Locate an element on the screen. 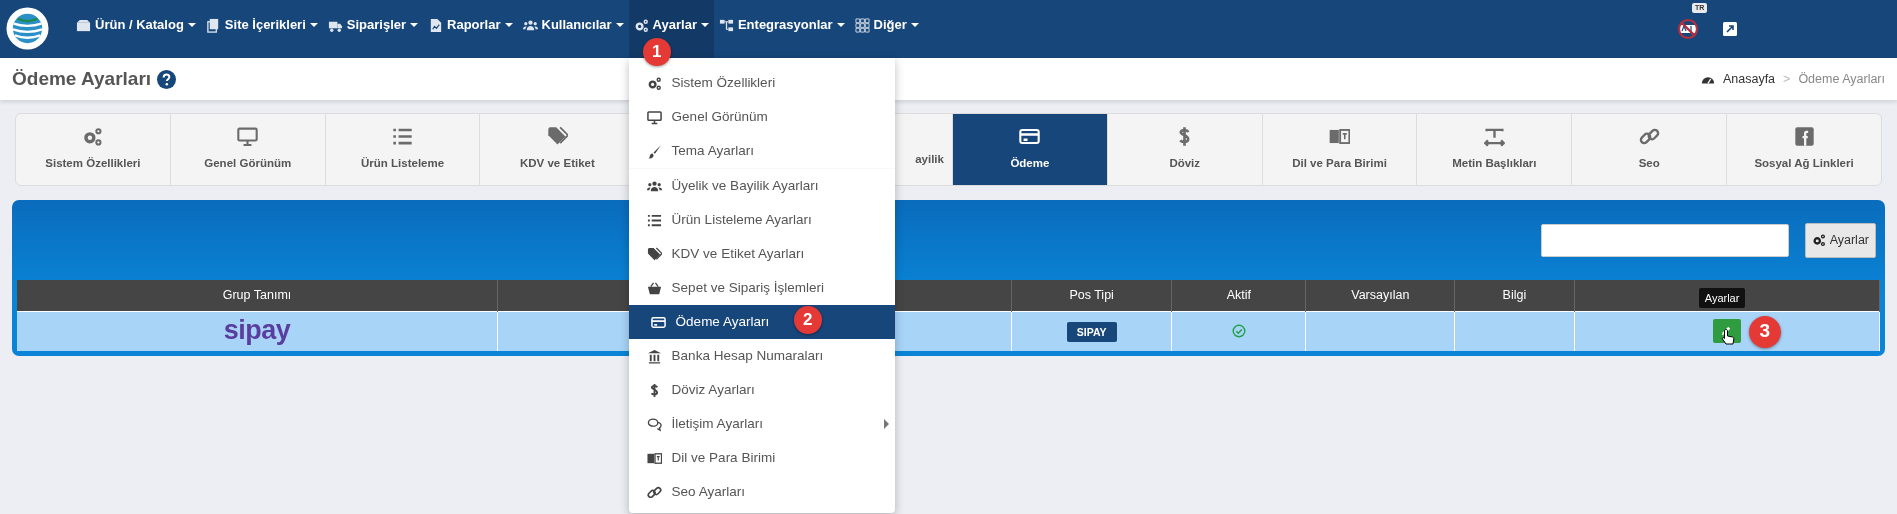  column-header: Grup Tanımı is located at coordinates (257, 295).